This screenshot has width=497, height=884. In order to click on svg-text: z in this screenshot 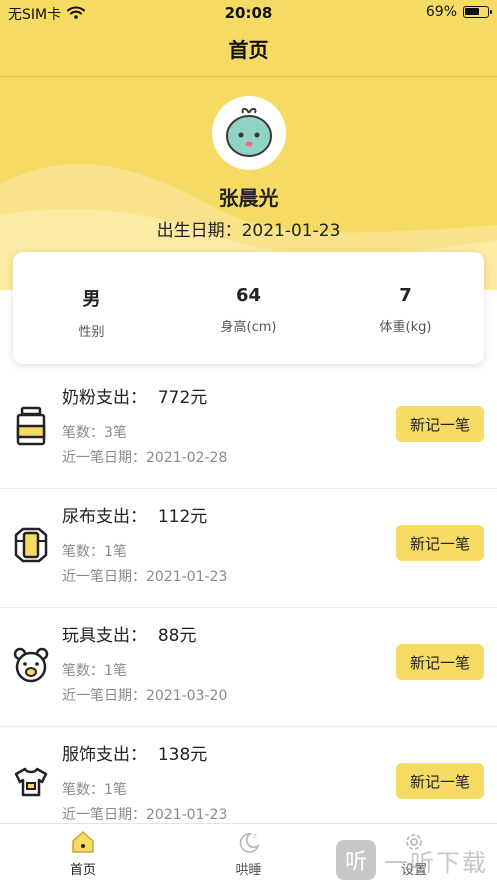, I will do `click(255, 836)`.